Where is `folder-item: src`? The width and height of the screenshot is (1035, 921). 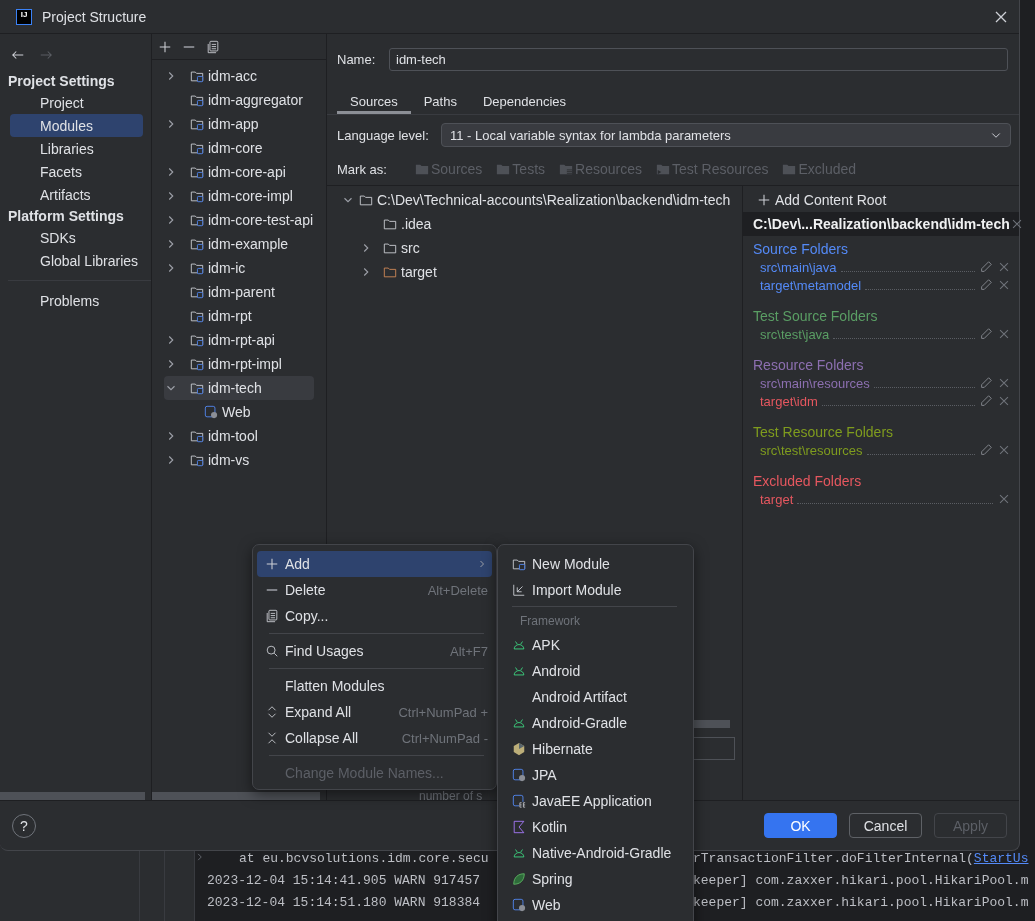 folder-item: src is located at coordinates (534, 248).